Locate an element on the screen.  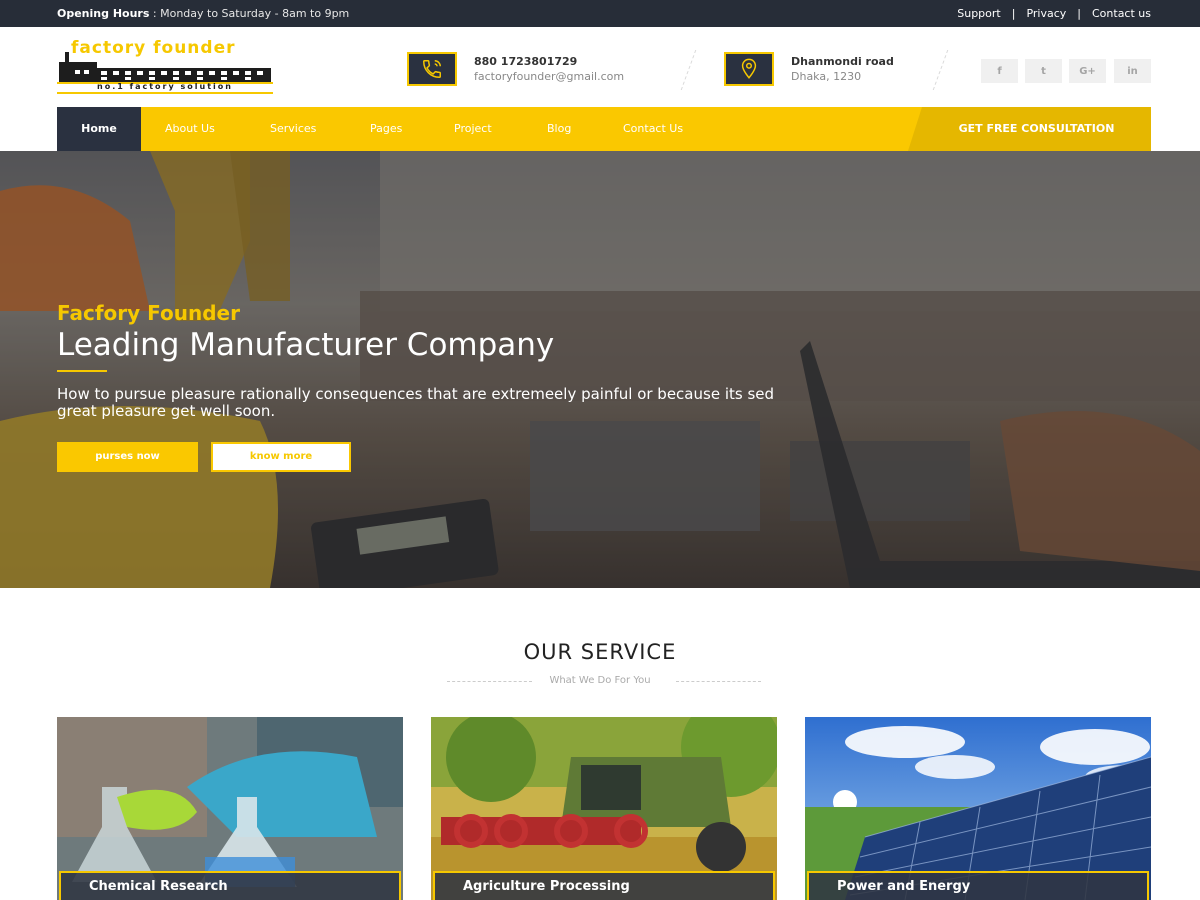
nav-pages: Pages is located at coordinates (386, 129).